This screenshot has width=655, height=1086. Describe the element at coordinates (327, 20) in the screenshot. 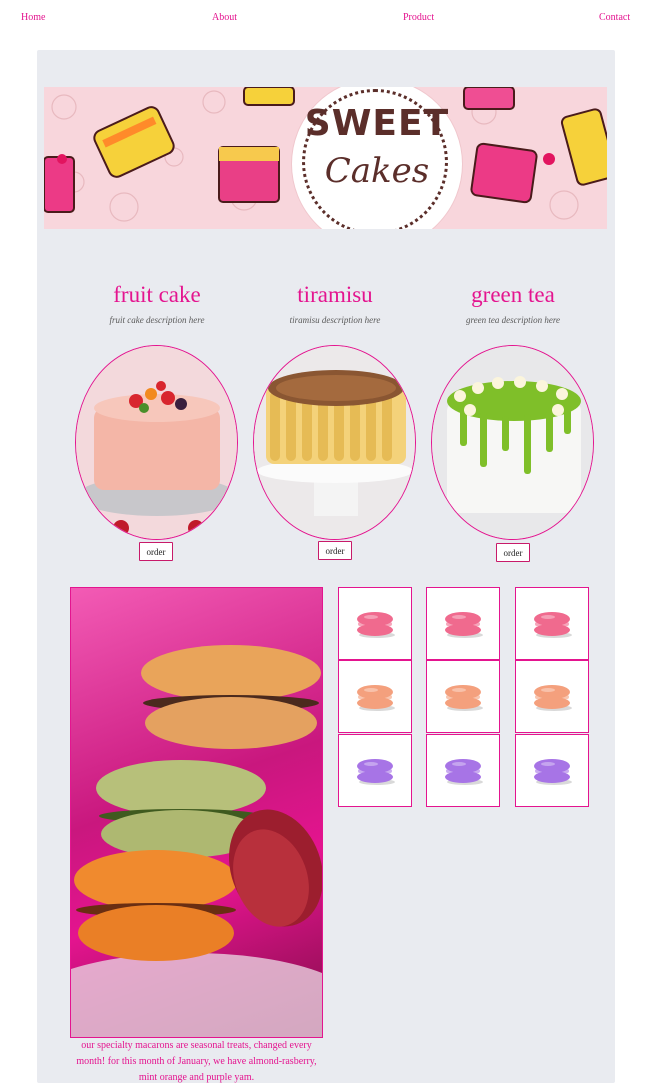

I see `top-nav: Home About Product Contact` at that location.